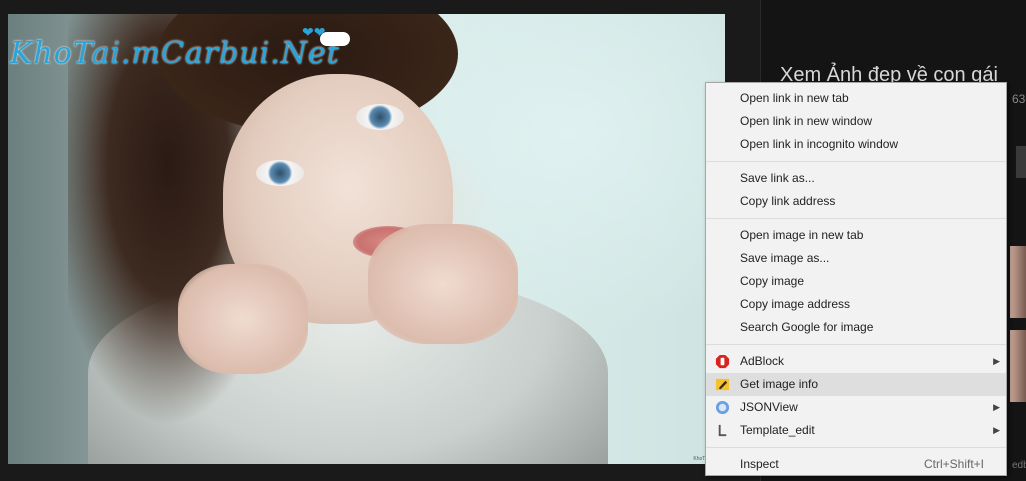 The image size is (1026, 481). What do you see at coordinates (953, 464) in the screenshot?
I see `menu-shortcut: Ctrl+Shift+I` at bounding box center [953, 464].